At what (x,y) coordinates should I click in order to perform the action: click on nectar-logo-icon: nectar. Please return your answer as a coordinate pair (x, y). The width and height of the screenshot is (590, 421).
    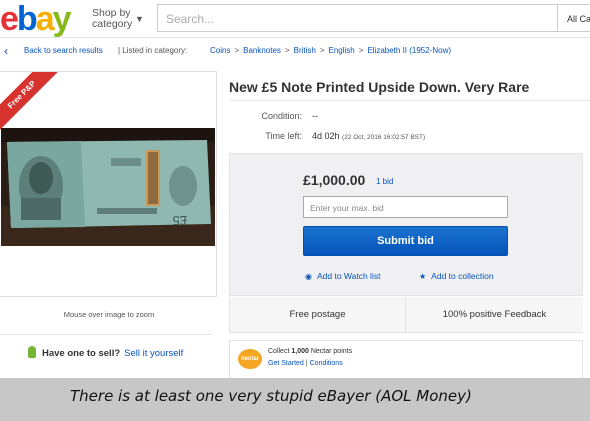
    Looking at the image, I should click on (250, 359).